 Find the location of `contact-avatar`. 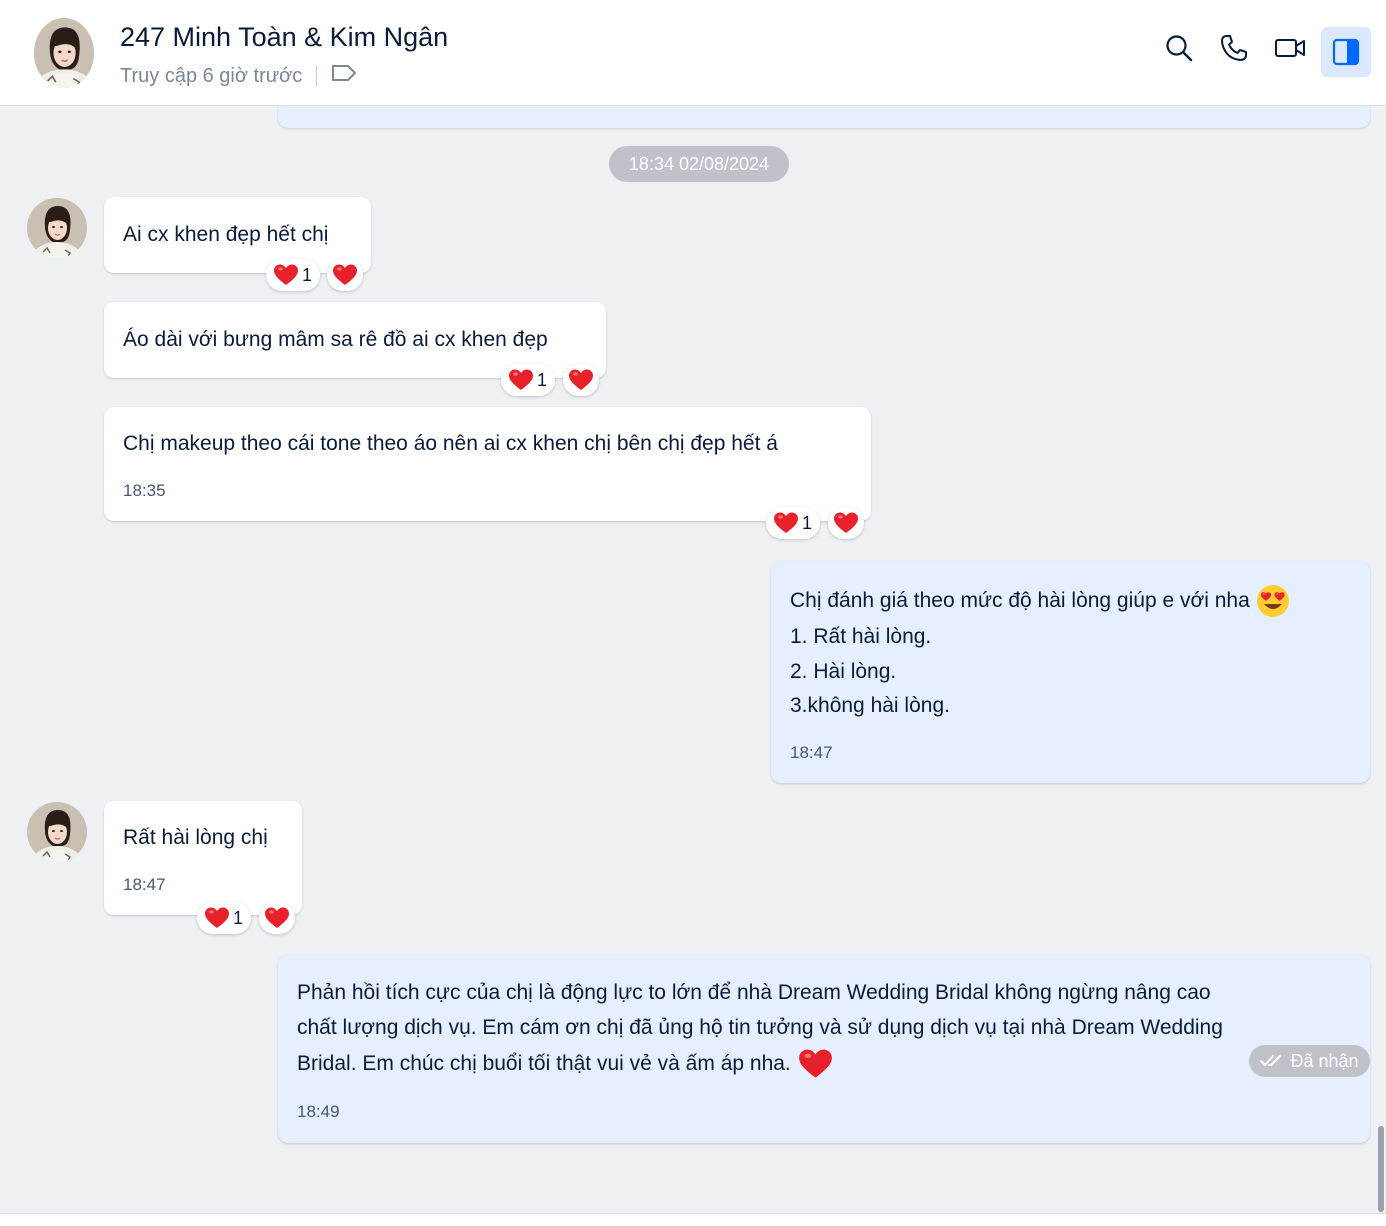

contact-avatar is located at coordinates (64, 53).